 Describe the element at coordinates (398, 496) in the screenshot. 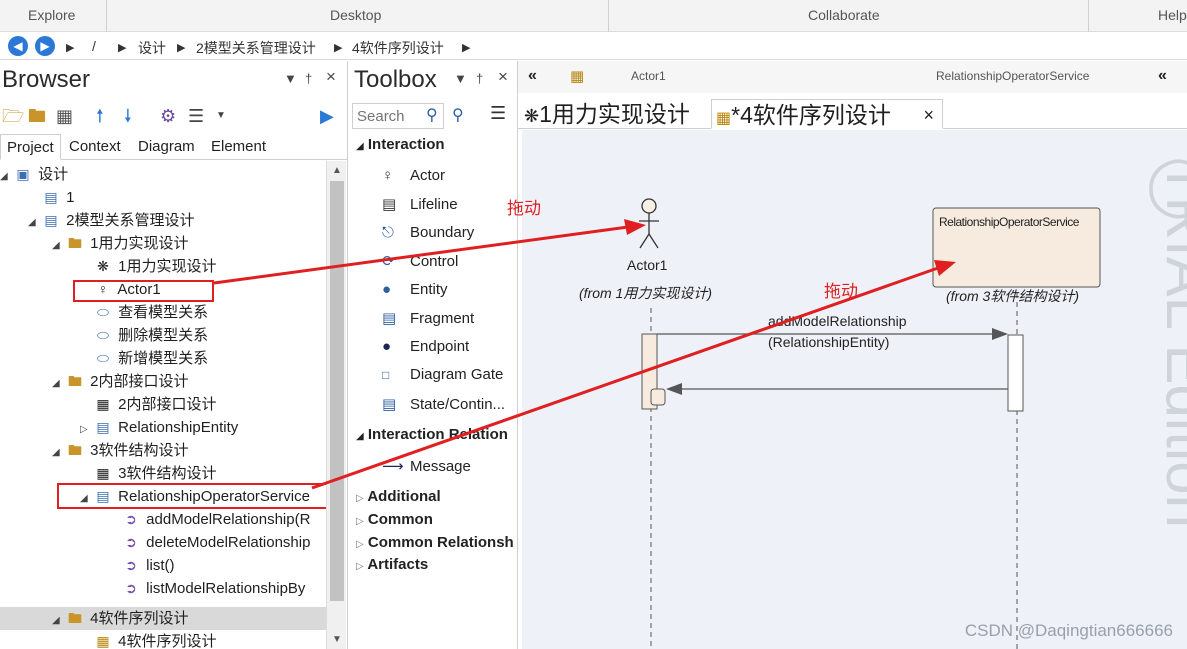

I see `group-additional: ▷ Additional` at that location.